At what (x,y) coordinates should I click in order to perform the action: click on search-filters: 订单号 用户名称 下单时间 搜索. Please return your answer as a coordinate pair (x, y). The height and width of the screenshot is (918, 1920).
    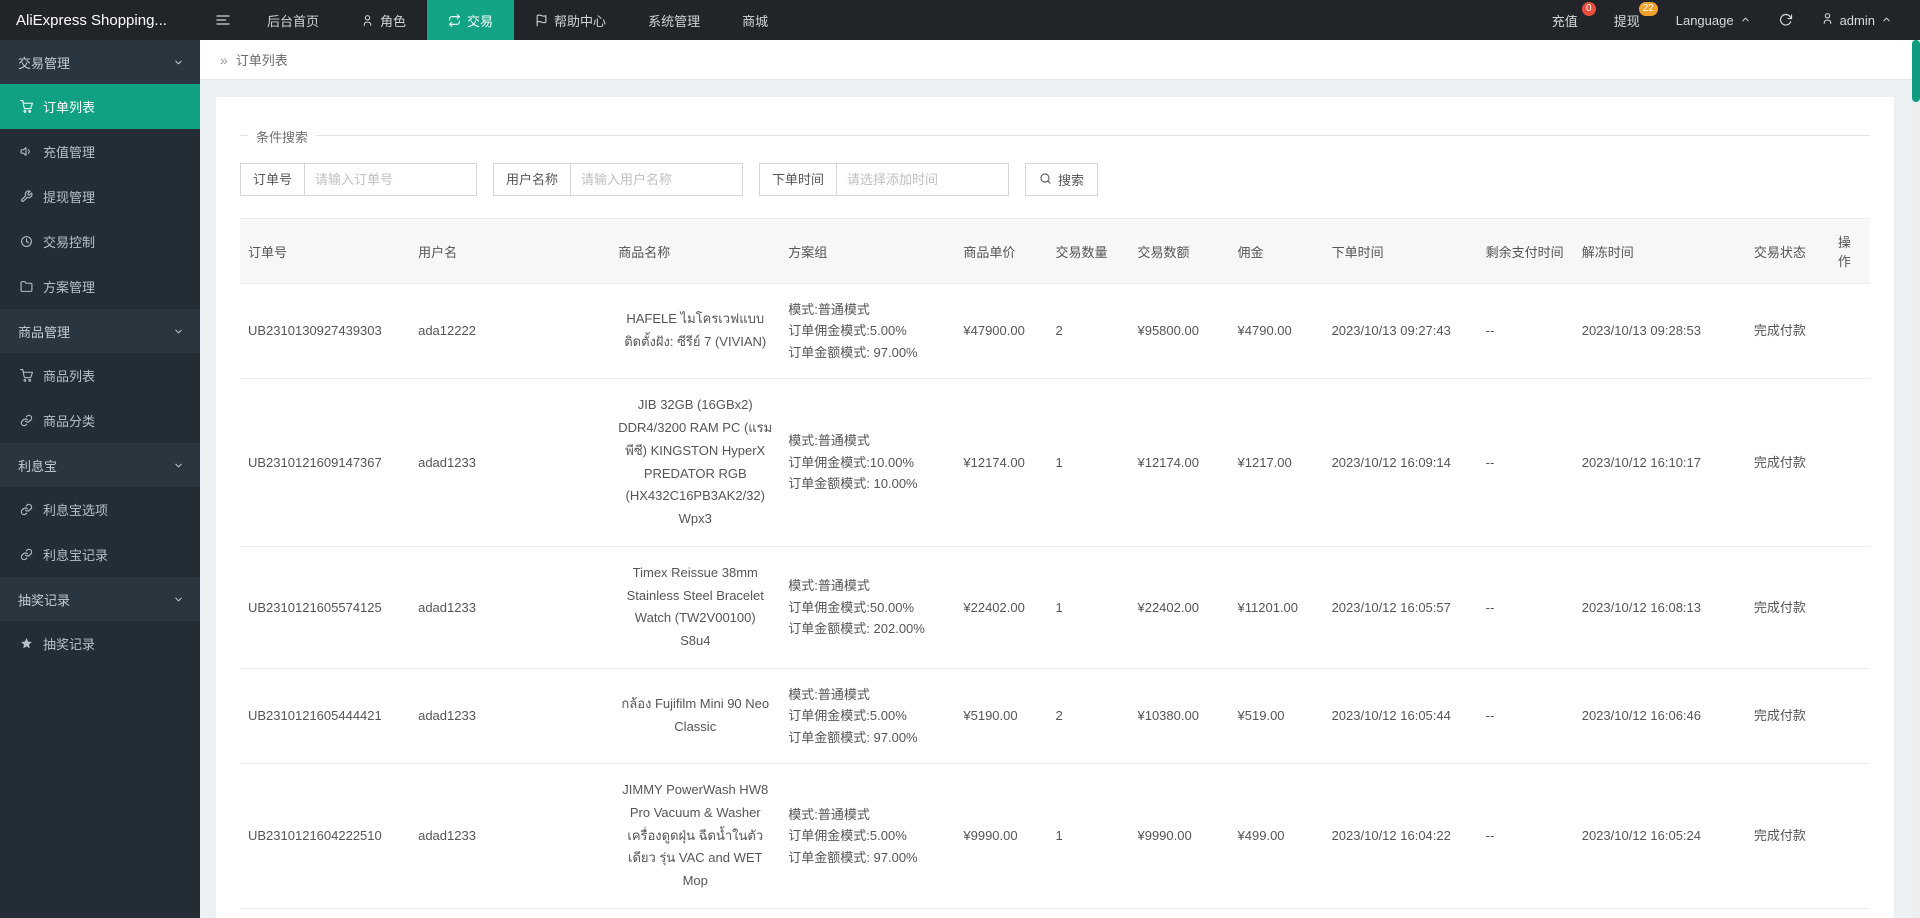
    Looking at the image, I should click on (1055, 179).